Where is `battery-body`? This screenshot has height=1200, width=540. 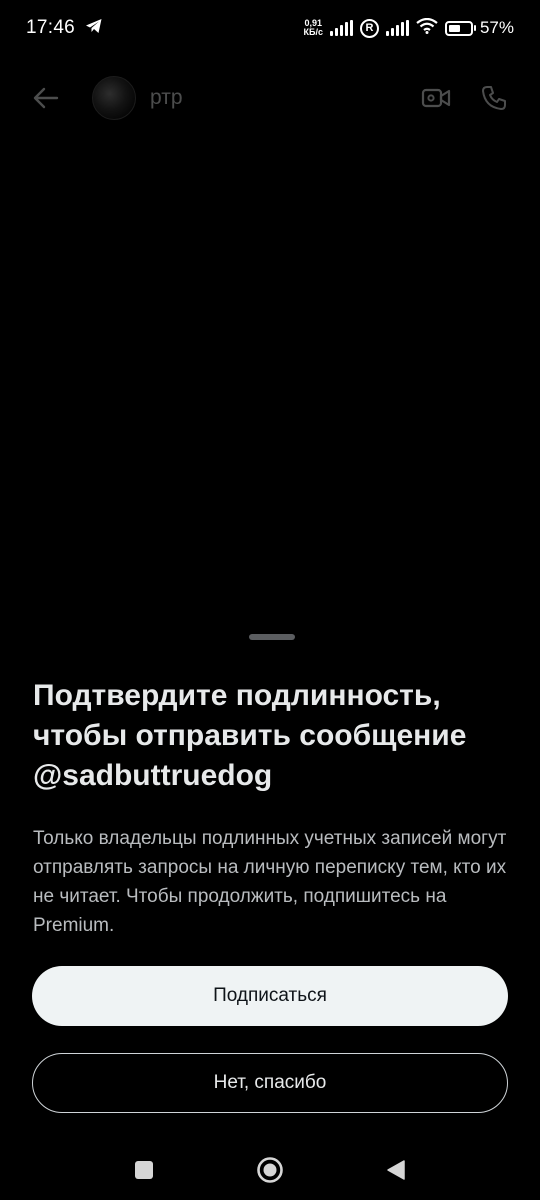 battery-body is located at coordinates (458, 28).